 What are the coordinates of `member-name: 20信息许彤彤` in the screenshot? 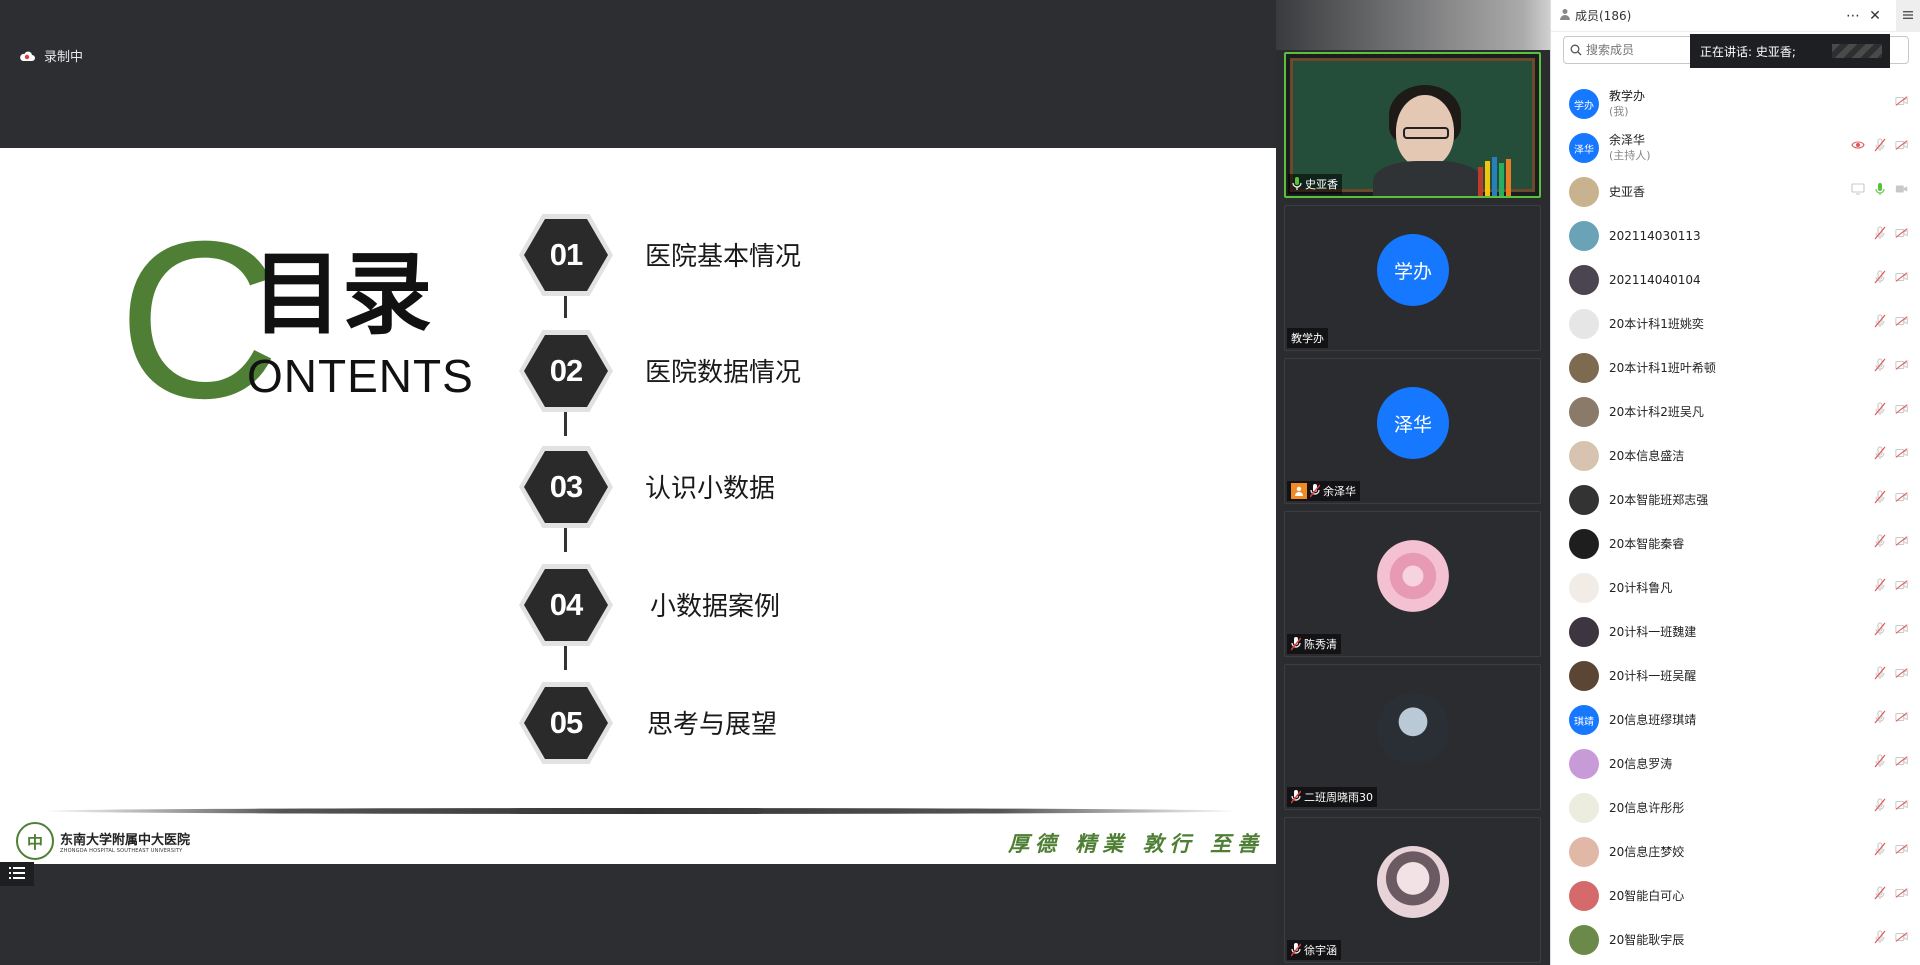 It's located at (1647, 807).